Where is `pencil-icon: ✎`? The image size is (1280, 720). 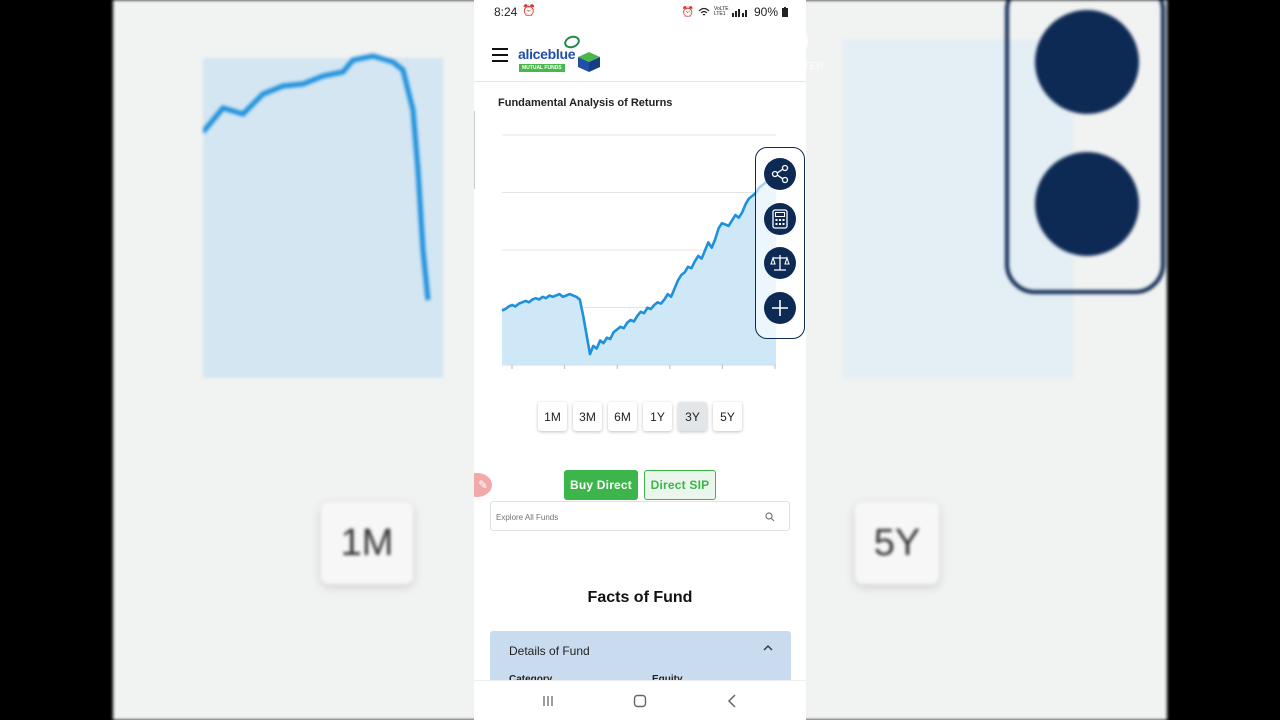 pencil-icon: ✎ is located at coordinates (482, 485).